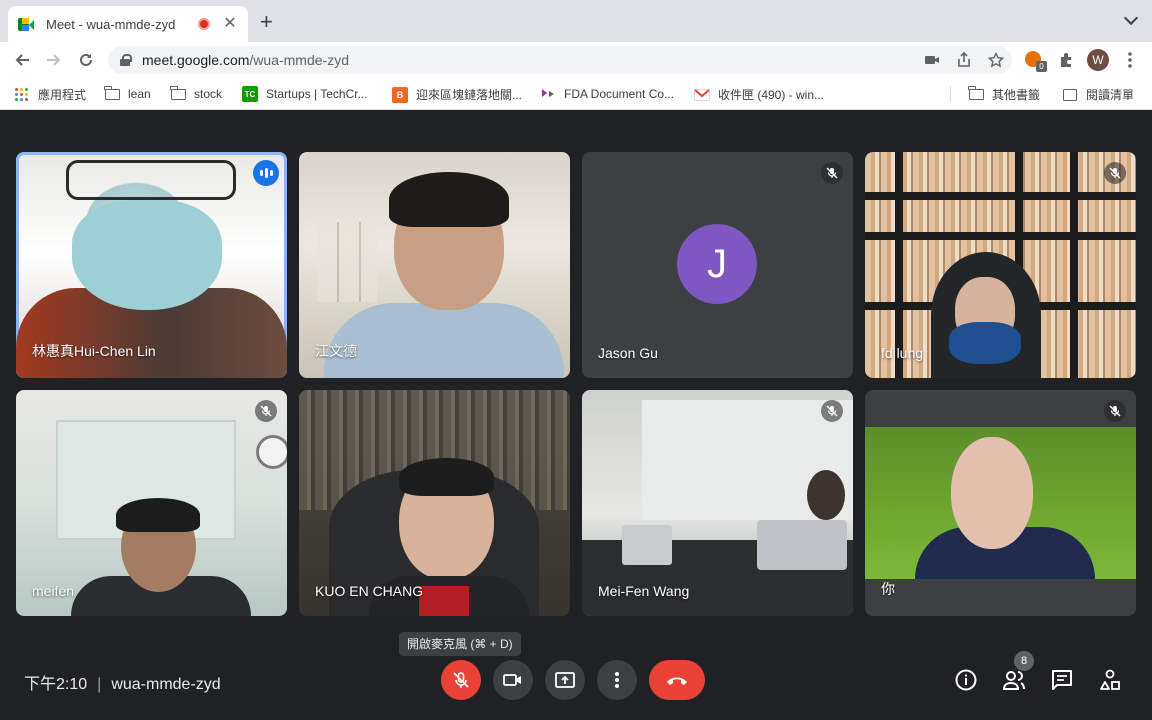  I want to click on participant-name: 林惠真Hui-Chen Lin, so click(94, 351).